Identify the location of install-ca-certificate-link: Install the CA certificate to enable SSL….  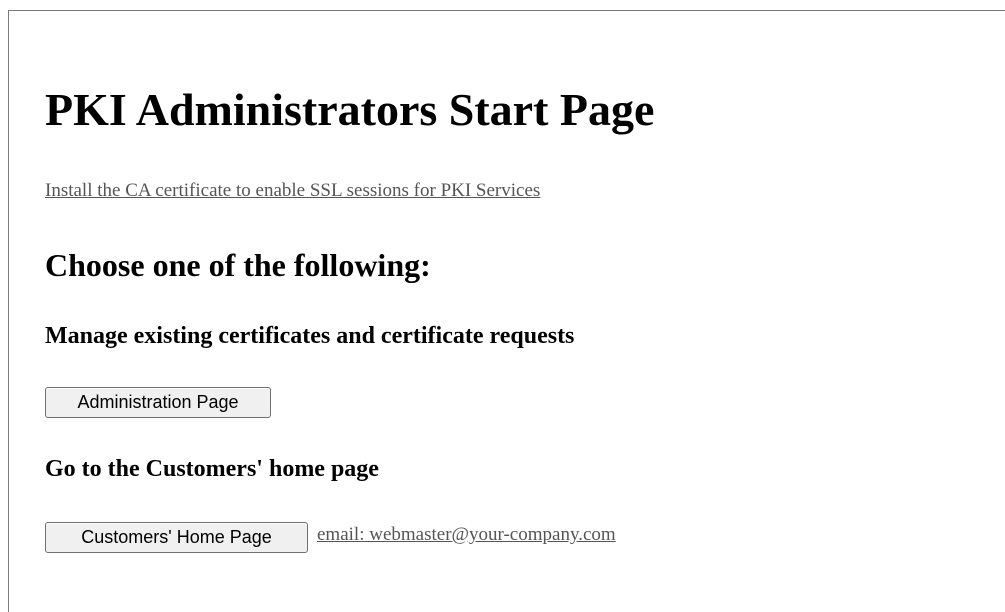
(292, 190).